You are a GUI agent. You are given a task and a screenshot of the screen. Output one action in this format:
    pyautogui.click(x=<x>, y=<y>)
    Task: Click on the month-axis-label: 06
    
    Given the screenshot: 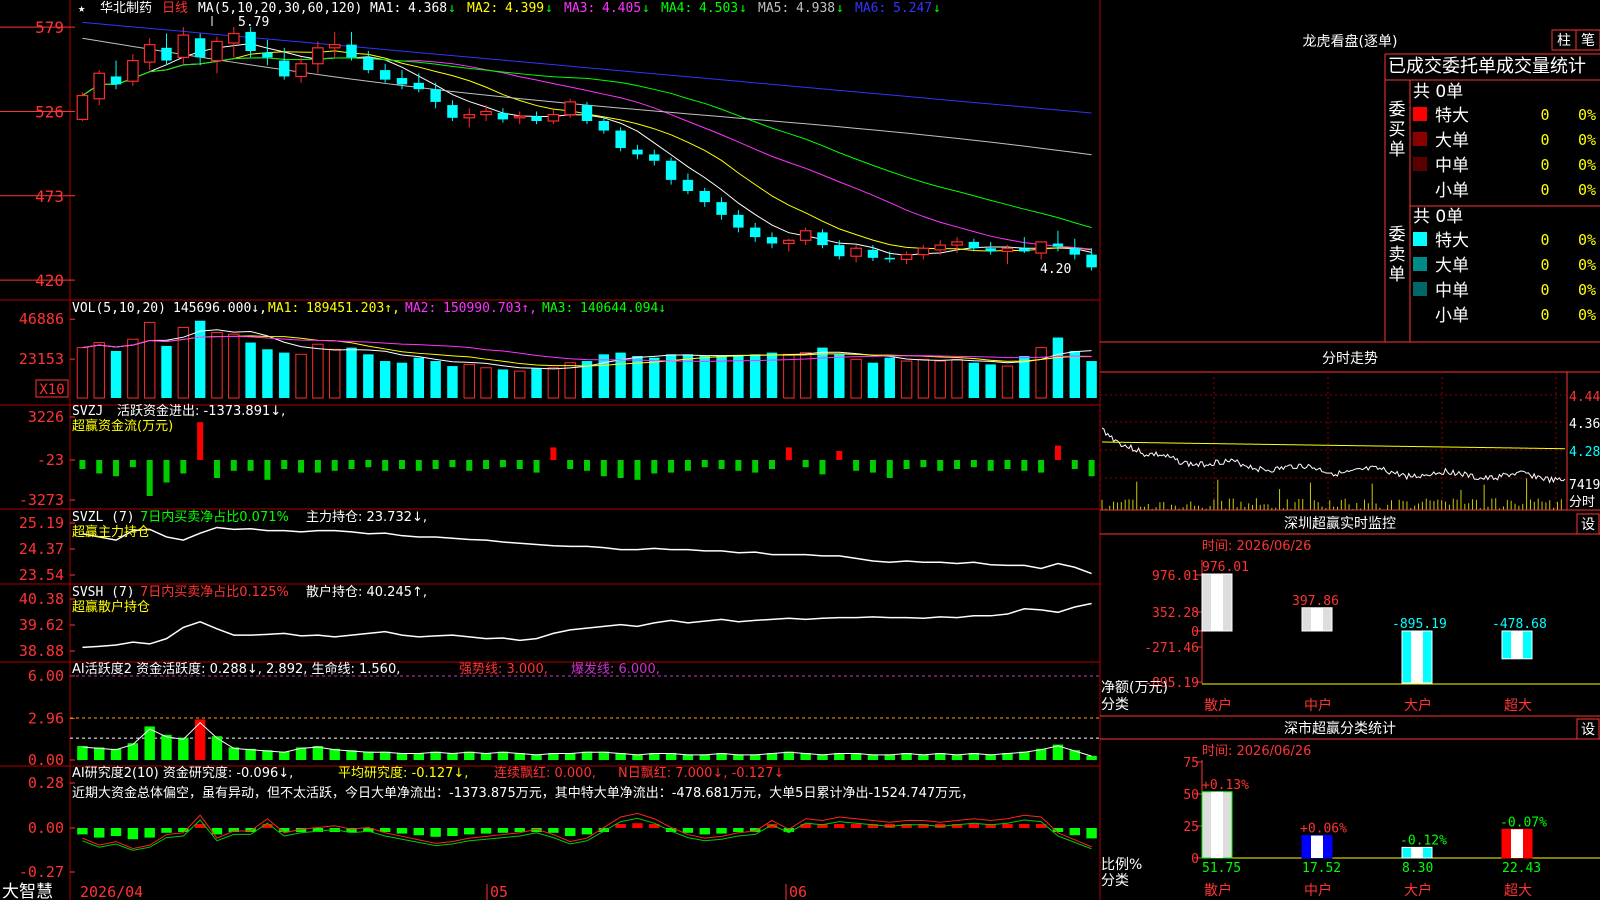 What is the action you would take?
    pyautogui.click(x=798, y=891)
    